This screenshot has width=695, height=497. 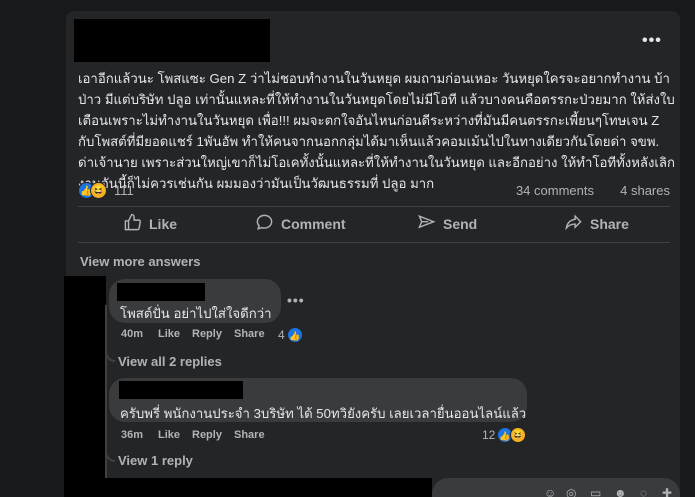 I want to click on camera-icon: ◎, so click(x=571, y=491).